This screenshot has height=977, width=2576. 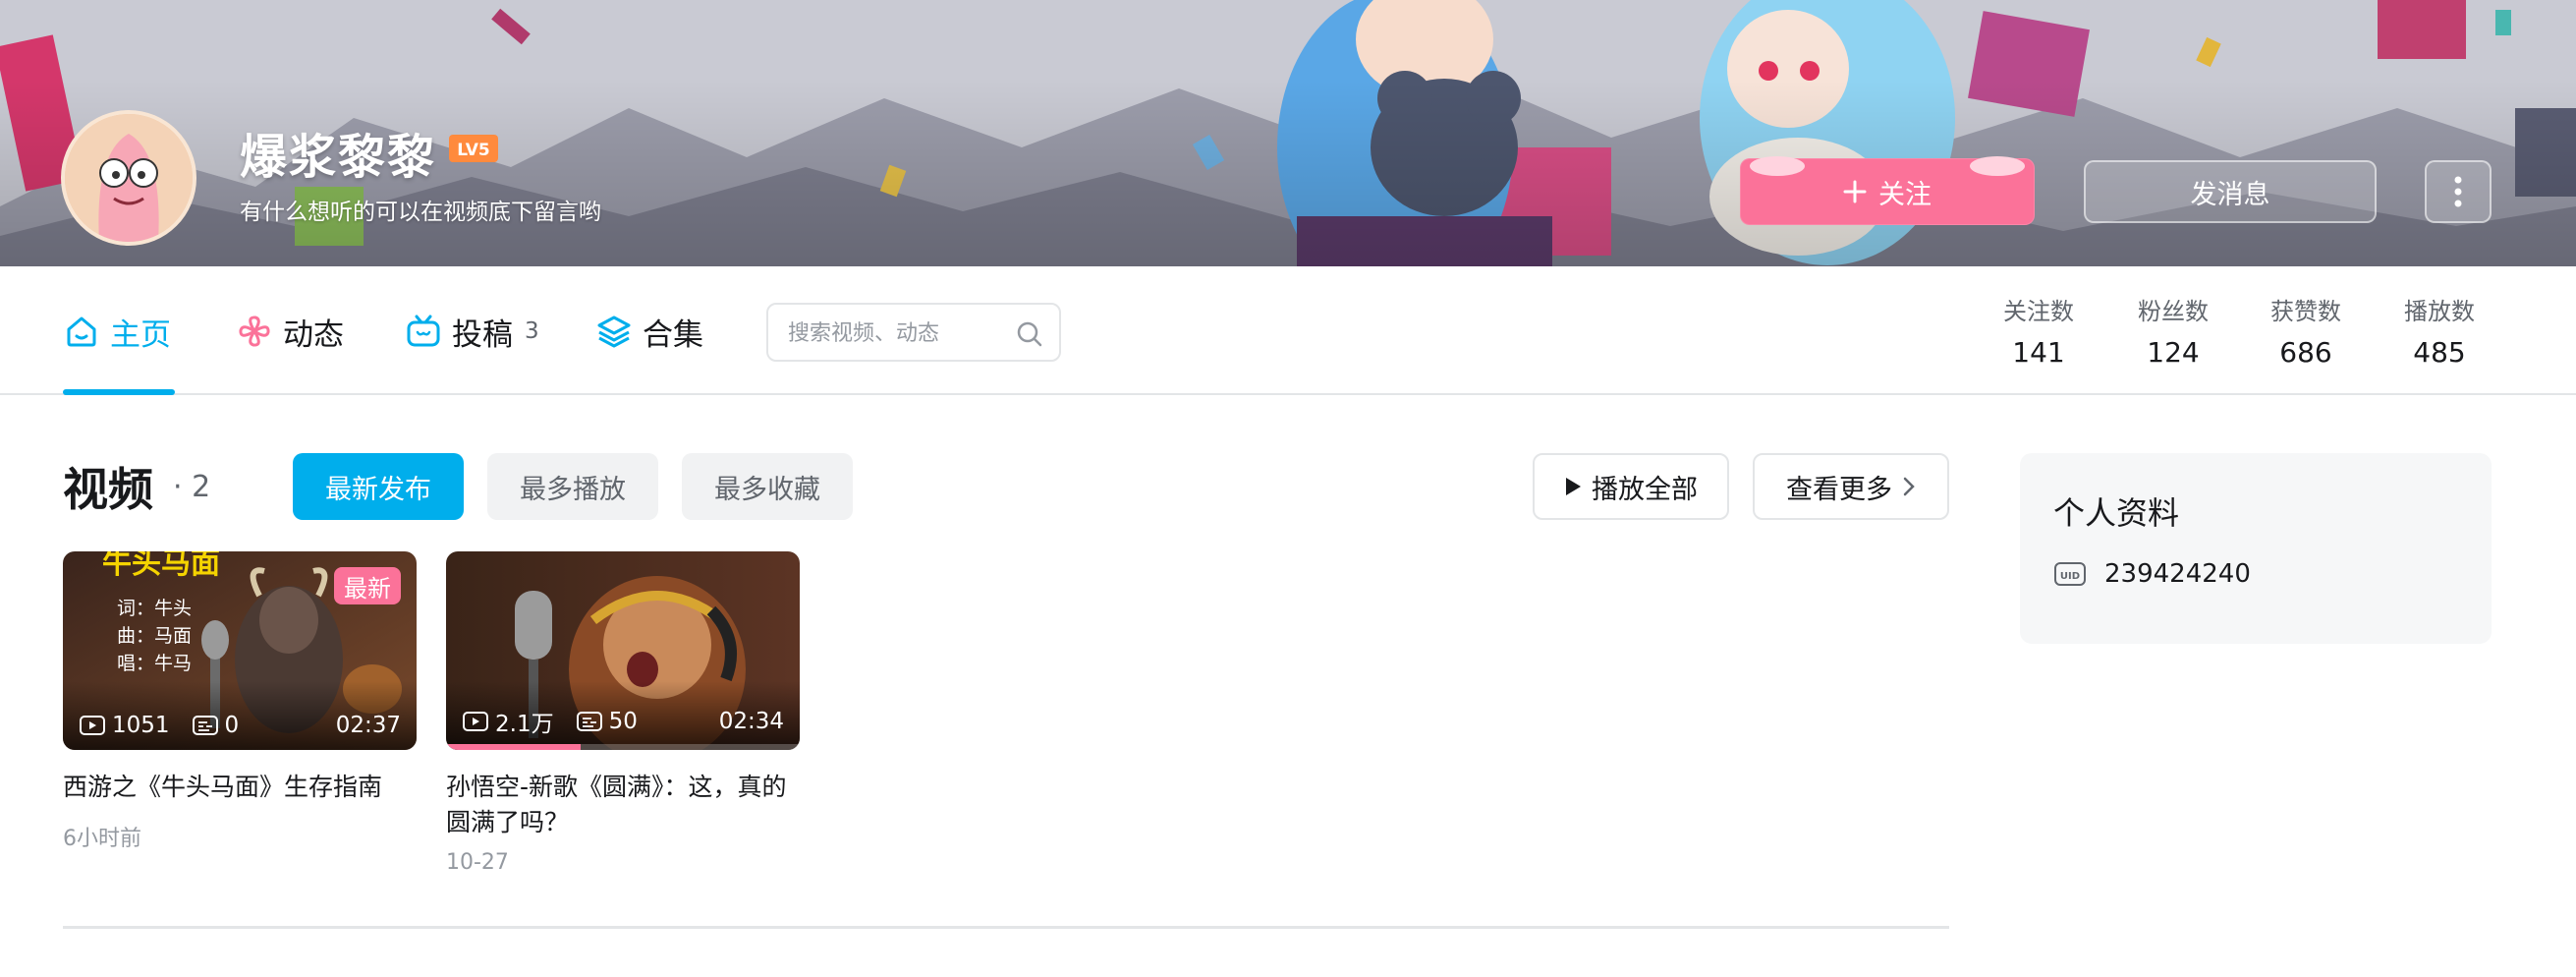 What do you see at coordinates (420, 212) in the screenshot?
I see `user-signature: 有什么想听的可以在视频底下留言哟` at bounding box center [420, 212].